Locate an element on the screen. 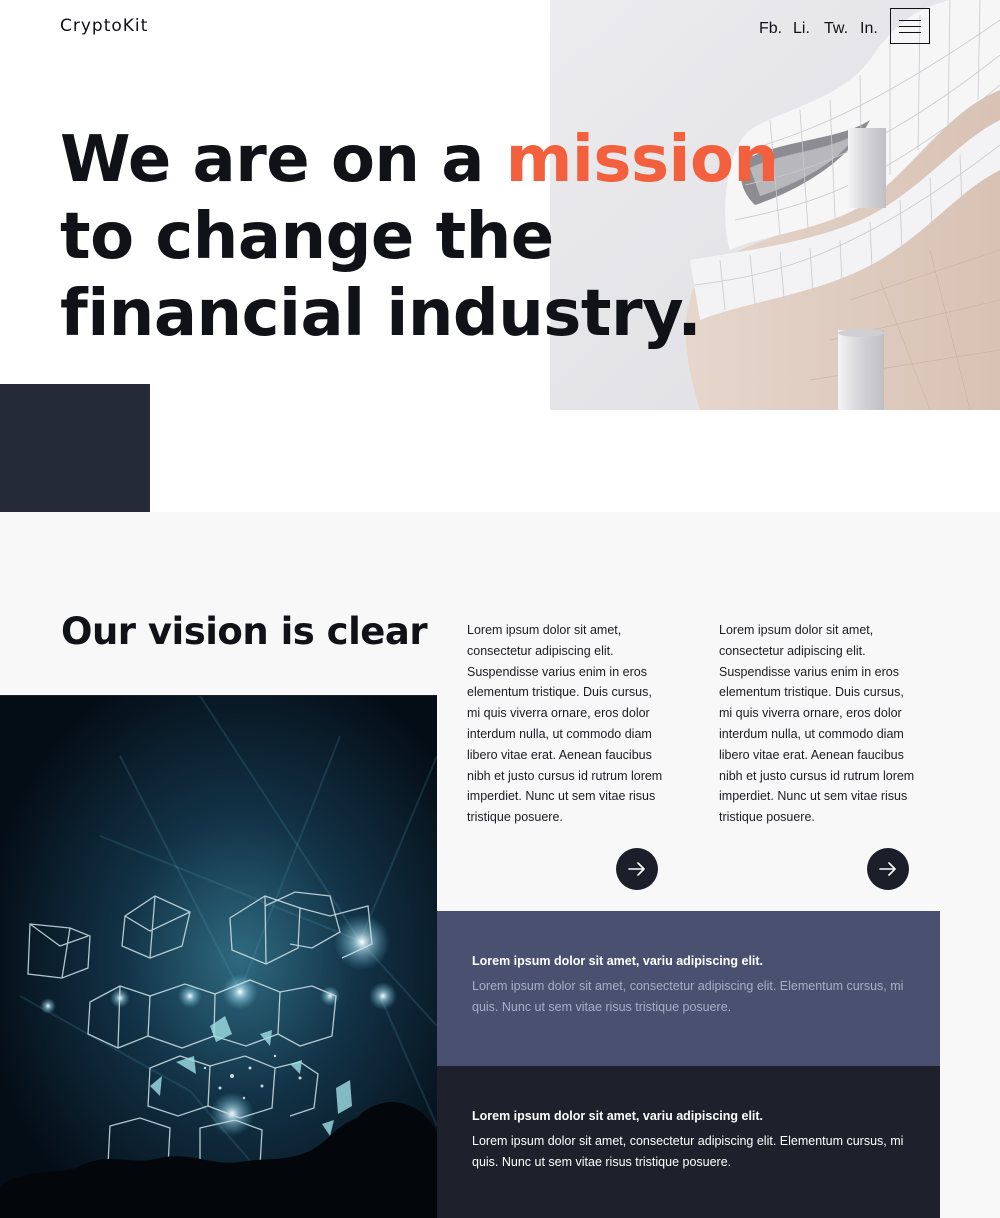 This screenshot has width=1000, height=1218. headline-part-1: We are on a is located at coordinates (283, 160).